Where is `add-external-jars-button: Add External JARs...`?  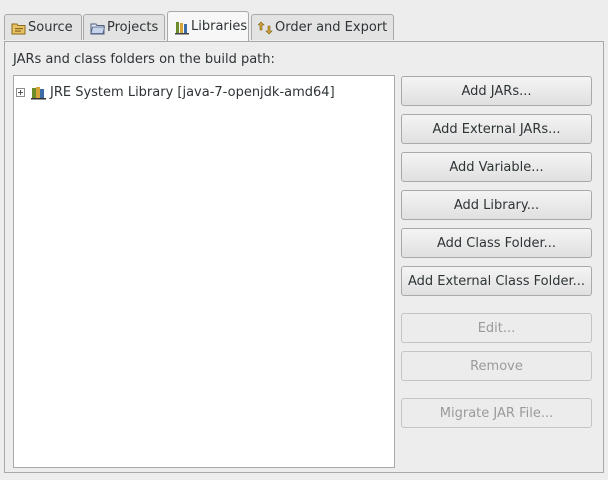
add-external-jars-button: Add External JARs... is located at coordinates (496, 129).